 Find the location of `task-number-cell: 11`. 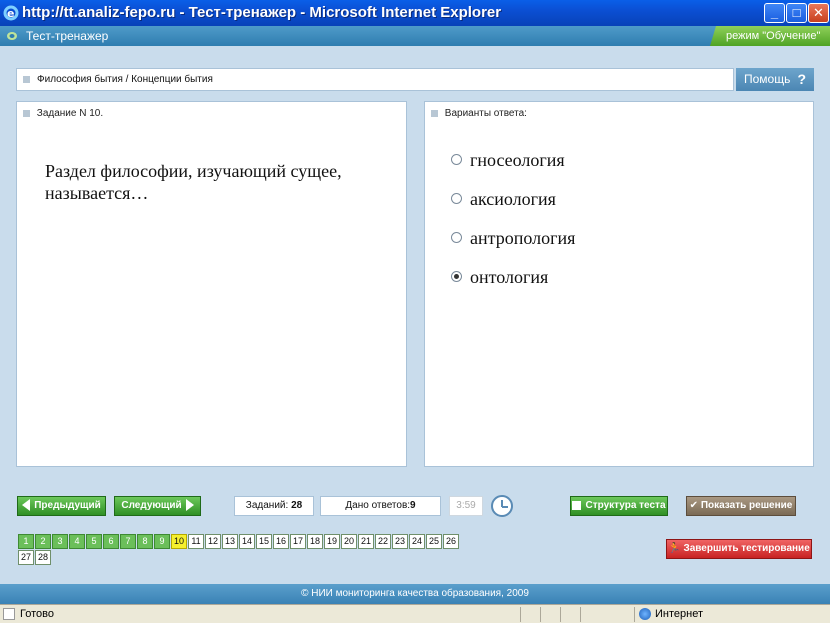

task-number-cell: 11 is located at coordinates (196, 541).